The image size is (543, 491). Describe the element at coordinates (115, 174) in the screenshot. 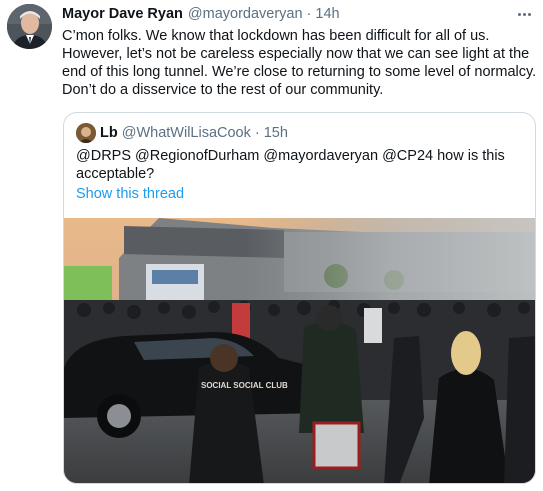

I see `quoted-text-line: acceptable?` at that location.